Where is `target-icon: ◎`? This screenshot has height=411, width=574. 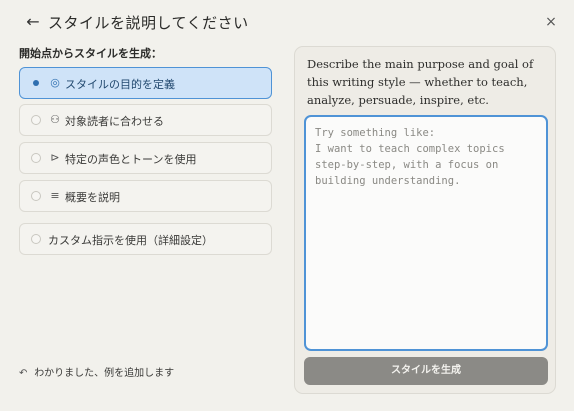 target-icon: ◎ is located at coordinates (55, 82).